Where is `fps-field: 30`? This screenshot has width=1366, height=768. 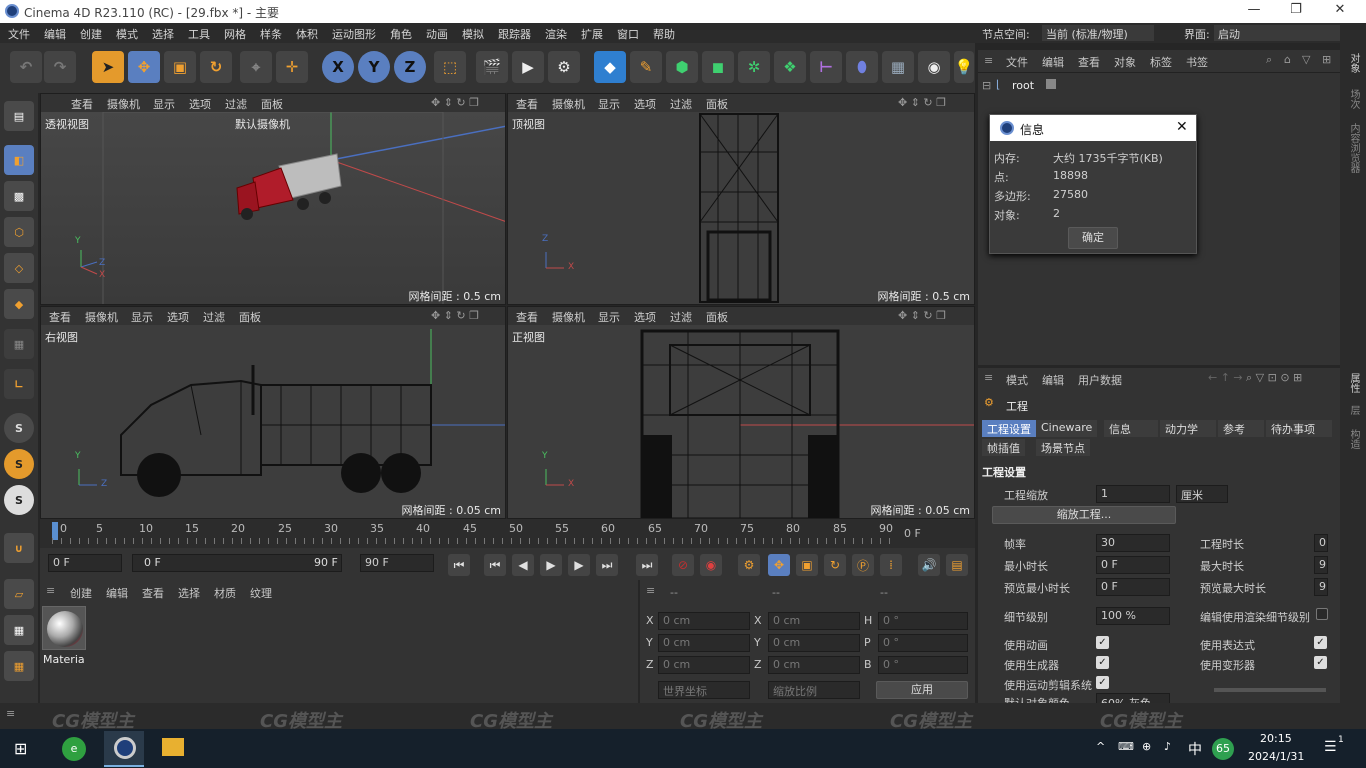
fps-field: 30 is located at coordinates (1133, 543).